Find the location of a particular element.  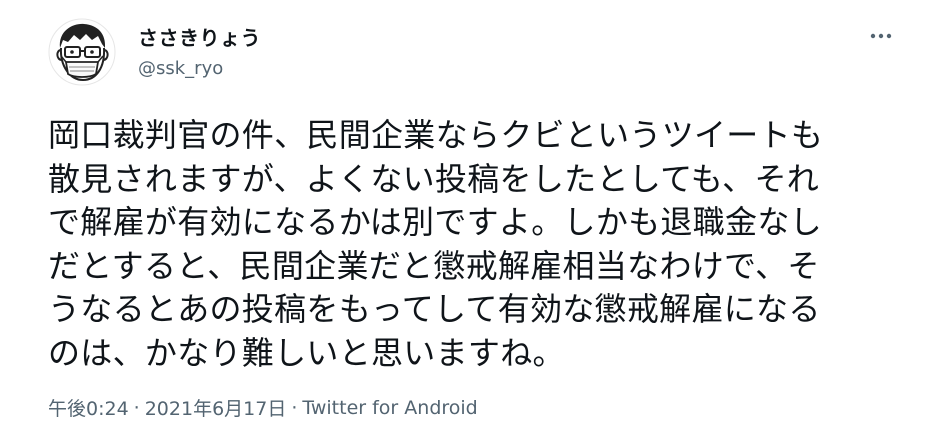

tweet-timestamp-date: 2021年6月17日 is located at coordinates (216, 407).